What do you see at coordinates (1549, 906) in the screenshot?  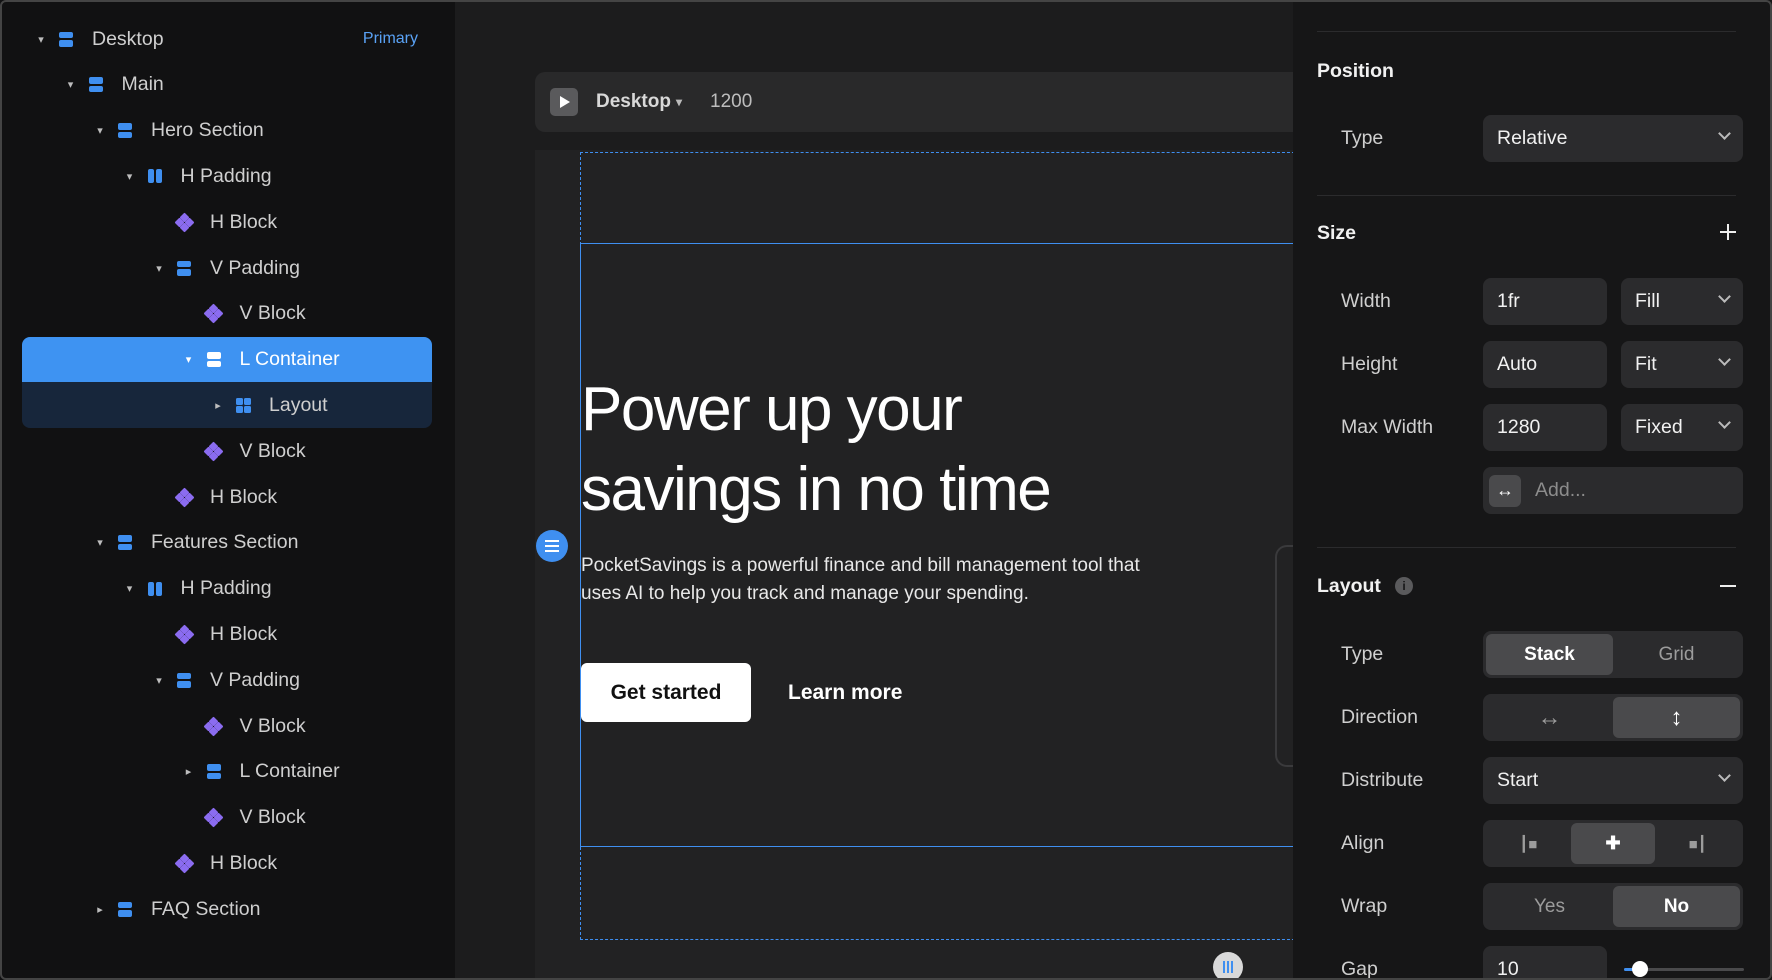 I see `wrap-yes-option: Yes` at bounding box center [1549, 906].